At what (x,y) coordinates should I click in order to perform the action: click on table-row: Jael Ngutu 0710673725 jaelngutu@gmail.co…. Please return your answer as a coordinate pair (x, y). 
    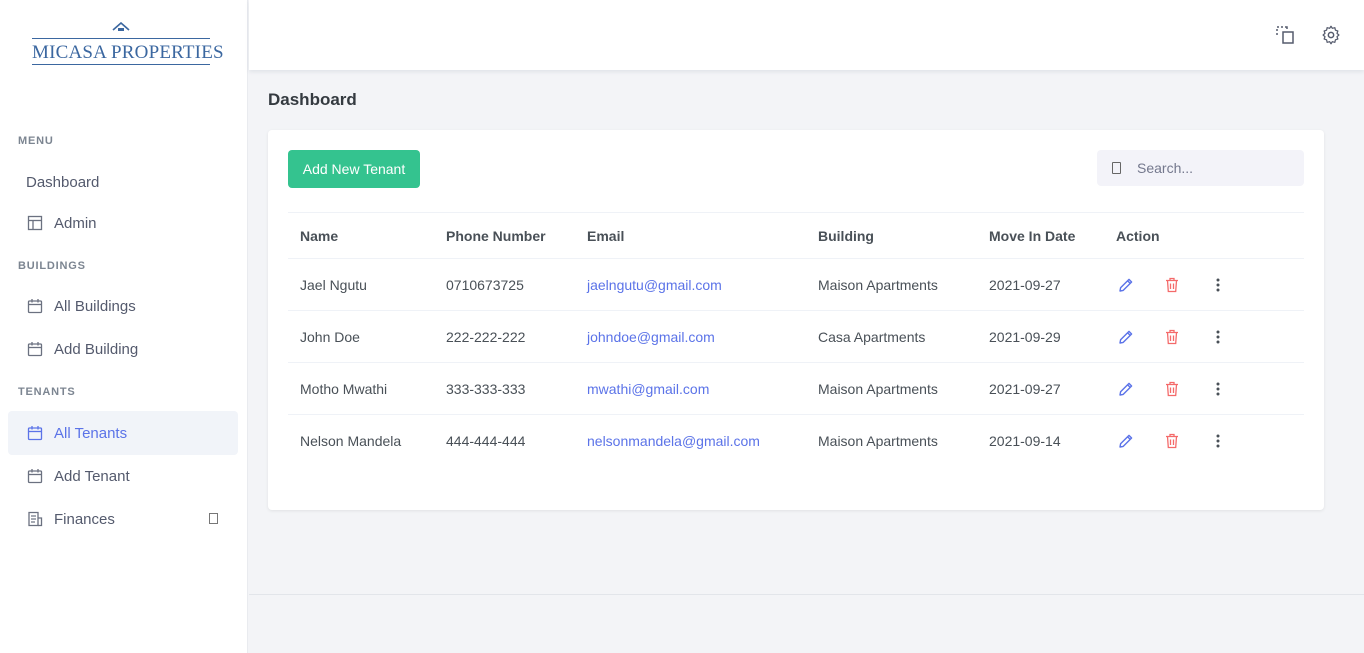
    Looking at the image, I should click on (796, 284).